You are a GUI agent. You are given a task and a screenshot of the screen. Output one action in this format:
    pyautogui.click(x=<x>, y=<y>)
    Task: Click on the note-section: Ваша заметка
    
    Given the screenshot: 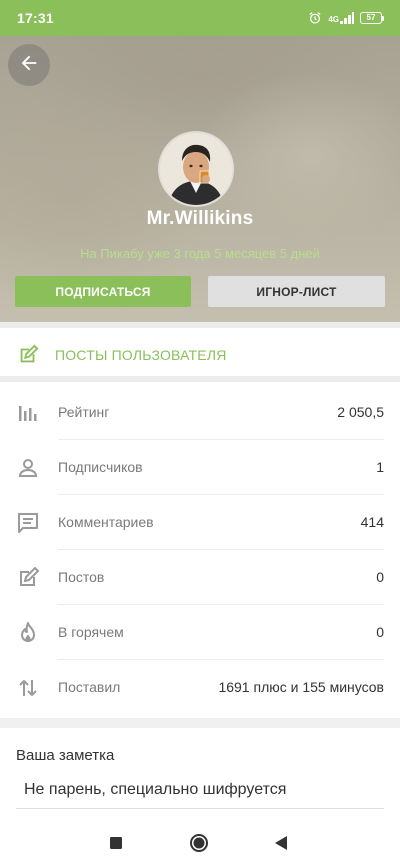 What is the action you would take?
    pyautogui.click(x=200, y=775)
    